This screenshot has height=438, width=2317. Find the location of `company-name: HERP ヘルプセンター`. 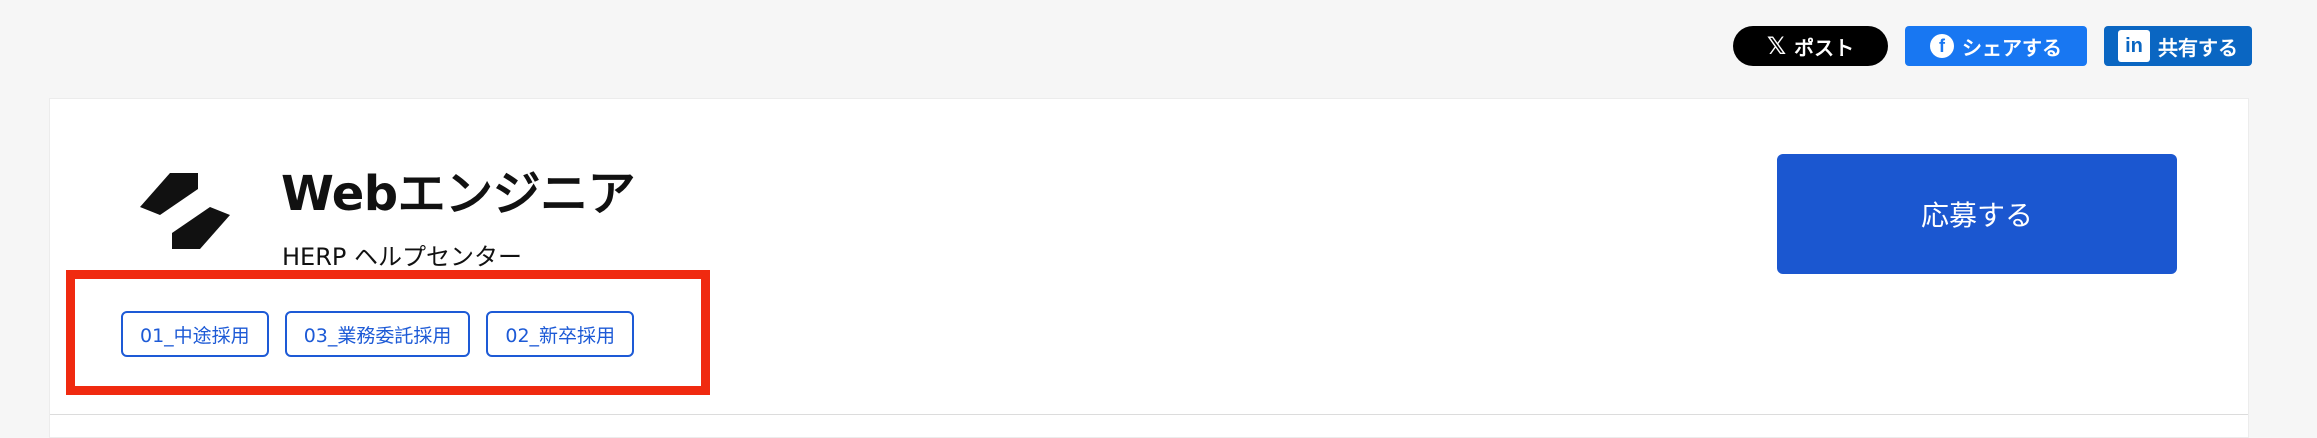

company-name: HERP ヘルプセンター is located at coordinates (402, 257).